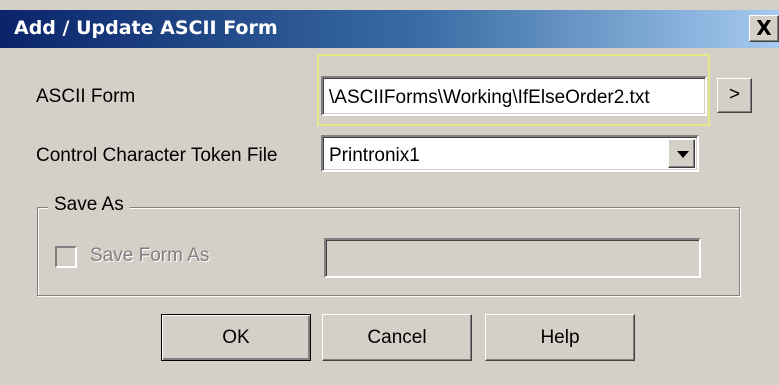 This screenshot has width=779, height=385. Describe the element at coordinates (236, 337) in the screenshot. I see `ok-button: OK` at that location.